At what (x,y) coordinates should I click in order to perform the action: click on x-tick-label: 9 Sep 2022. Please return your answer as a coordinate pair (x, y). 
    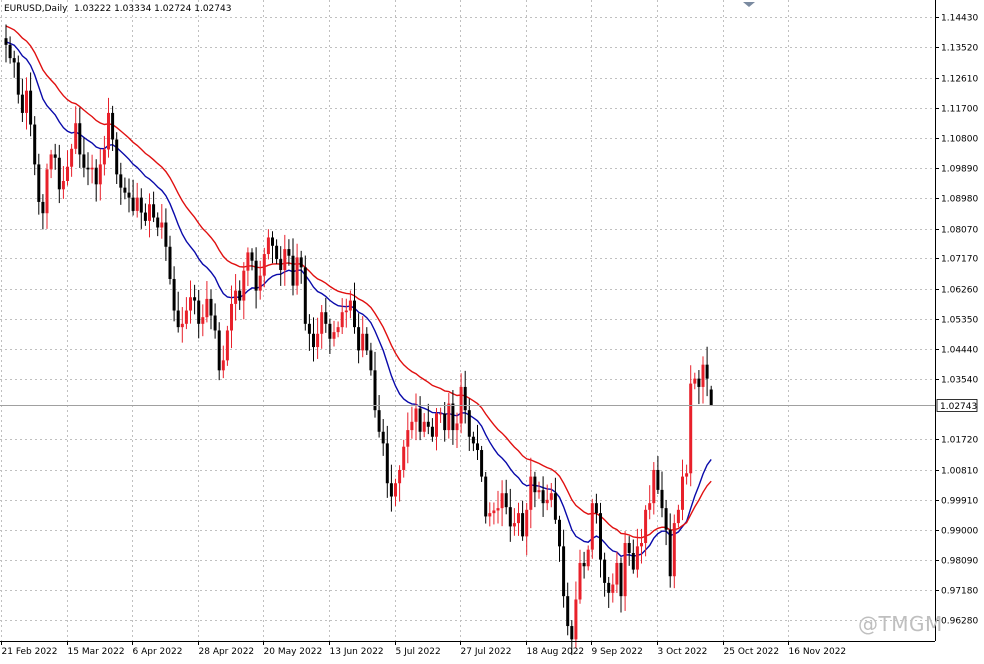
    Looking at the image, I should click on (617, 652).